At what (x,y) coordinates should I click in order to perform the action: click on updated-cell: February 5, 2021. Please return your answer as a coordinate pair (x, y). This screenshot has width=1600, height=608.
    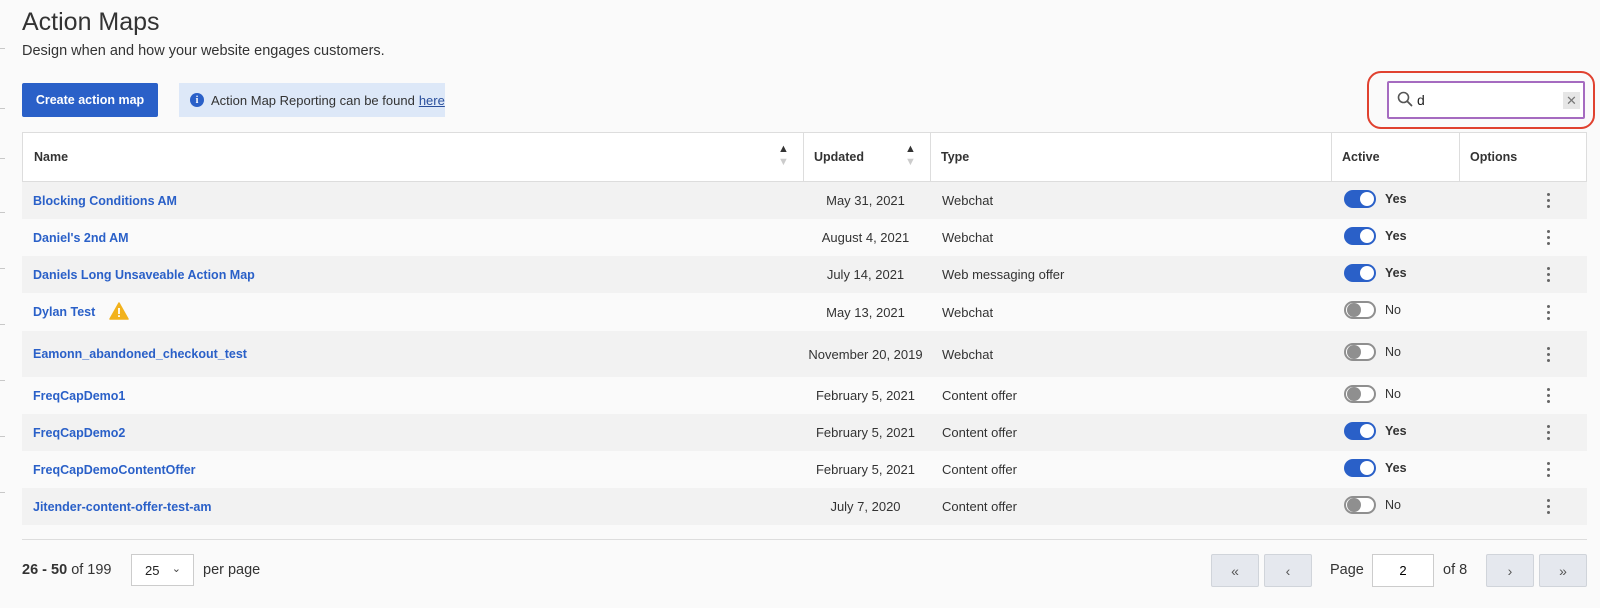
    Looking at the image, I should click on (865, 395).